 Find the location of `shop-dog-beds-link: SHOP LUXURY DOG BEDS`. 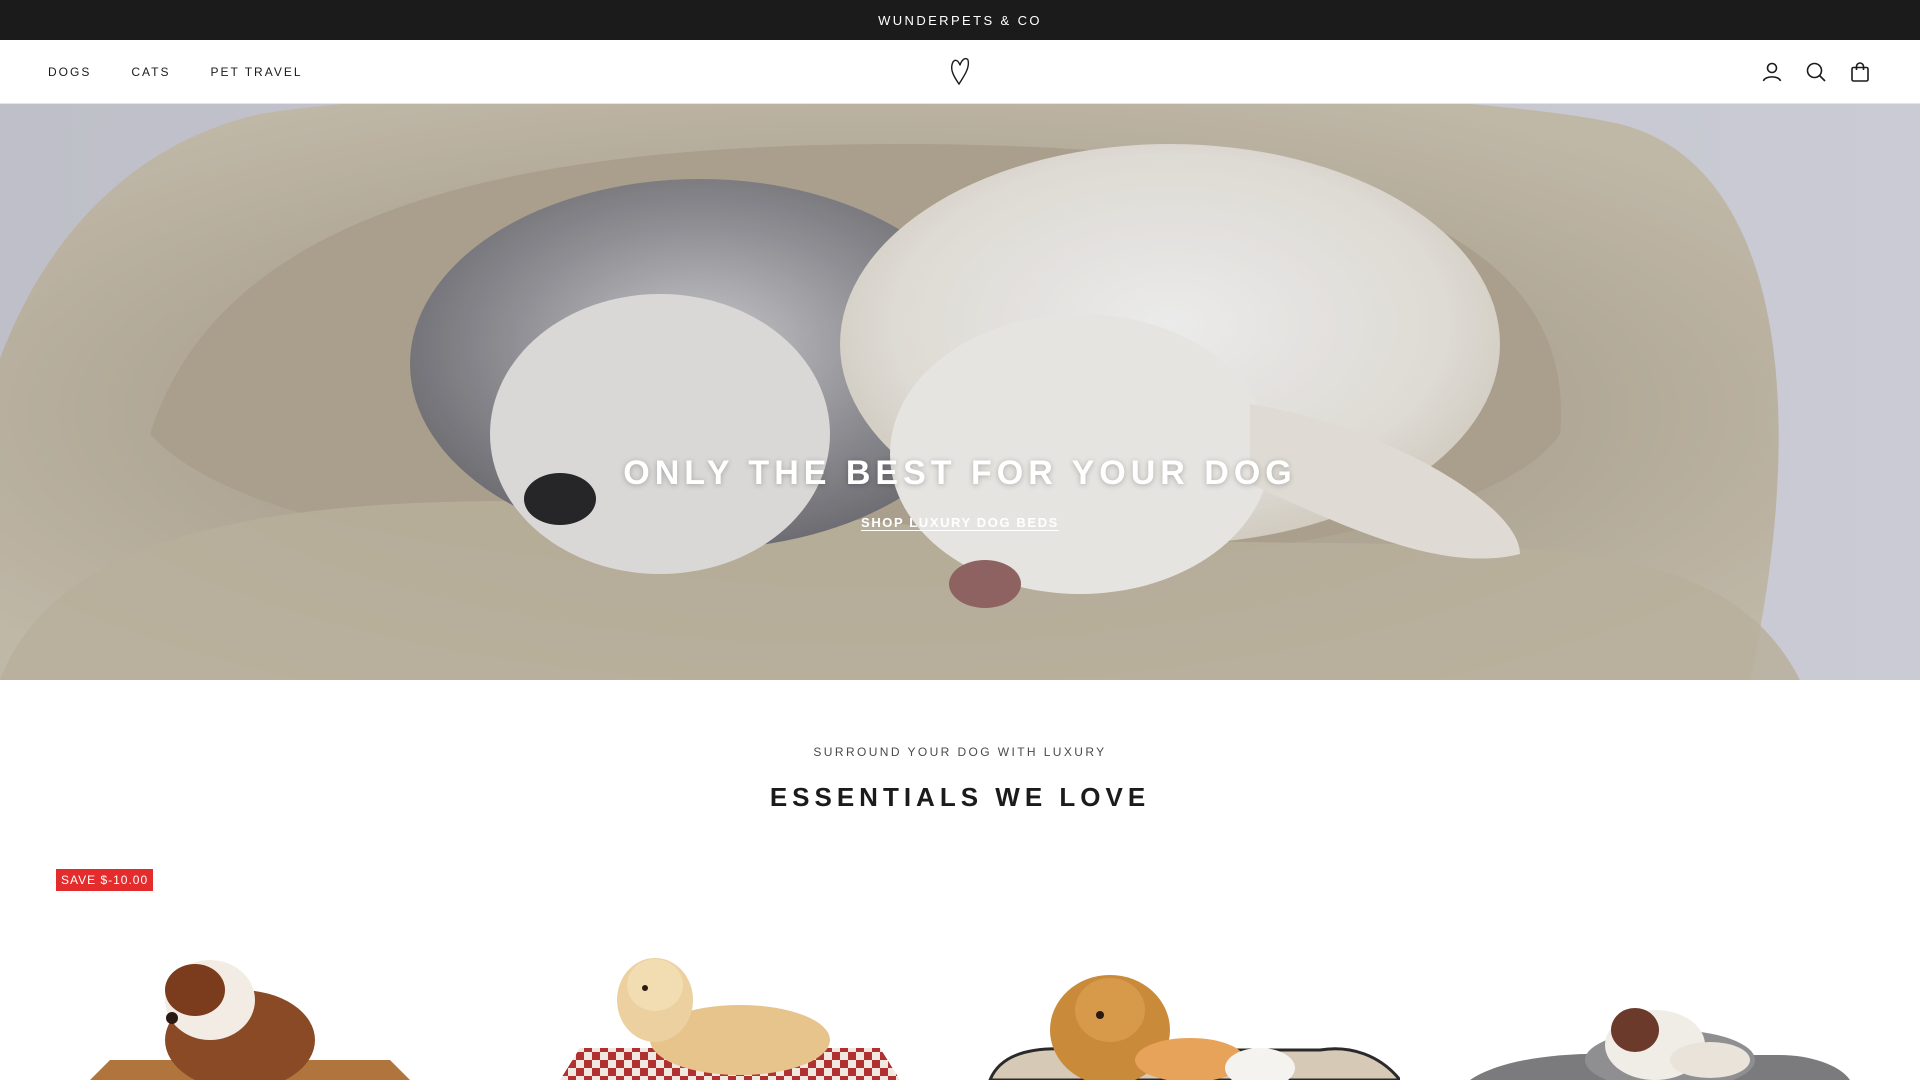

shop-dog-beds-link: SHOP LUXURY DOG BEDS is located at coordinates (960, 522).